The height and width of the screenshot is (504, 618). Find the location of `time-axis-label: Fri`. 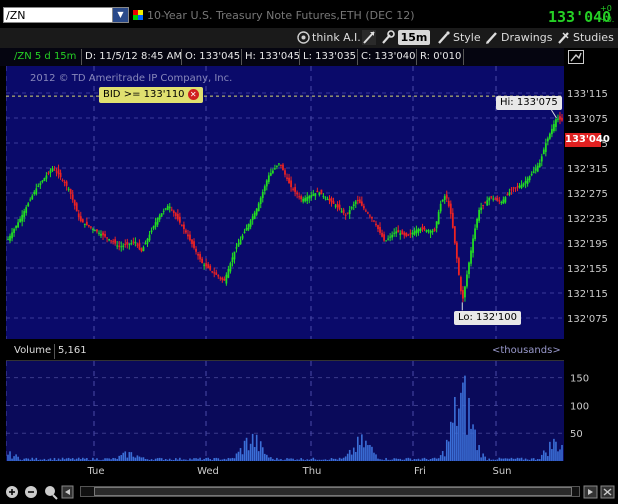

time-axis-label: Fri is located at coordinates (420, 471).